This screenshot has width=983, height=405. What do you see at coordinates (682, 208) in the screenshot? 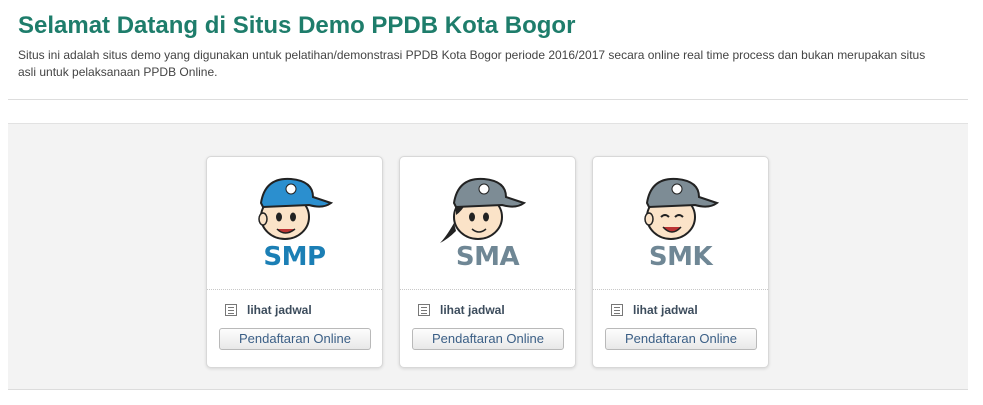
I see `student-smiling-icon` at bounding box center [682, 208].